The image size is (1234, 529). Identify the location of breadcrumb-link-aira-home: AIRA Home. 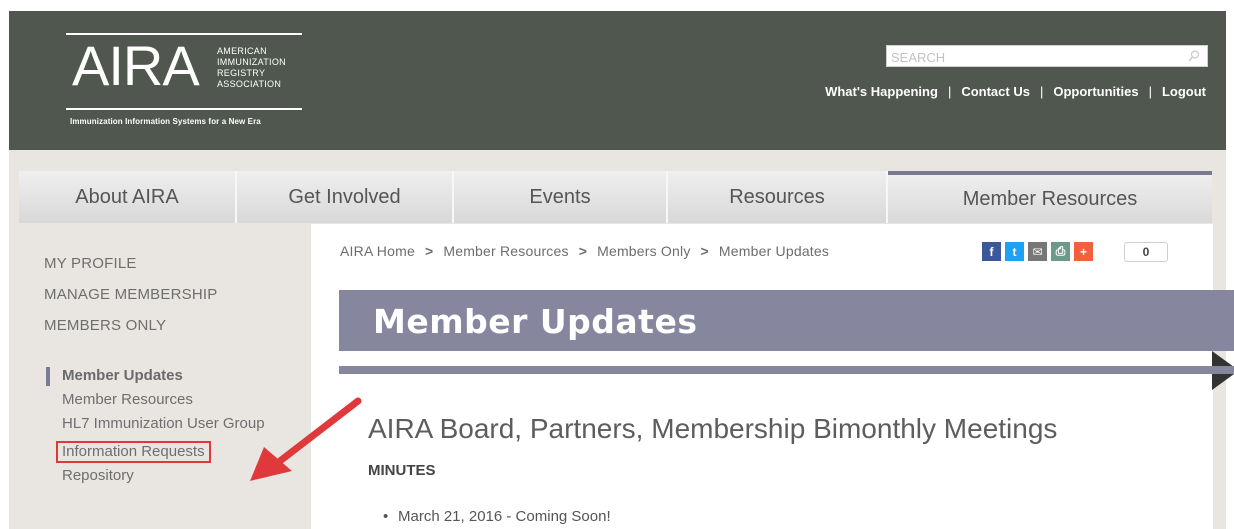
(377, 251).